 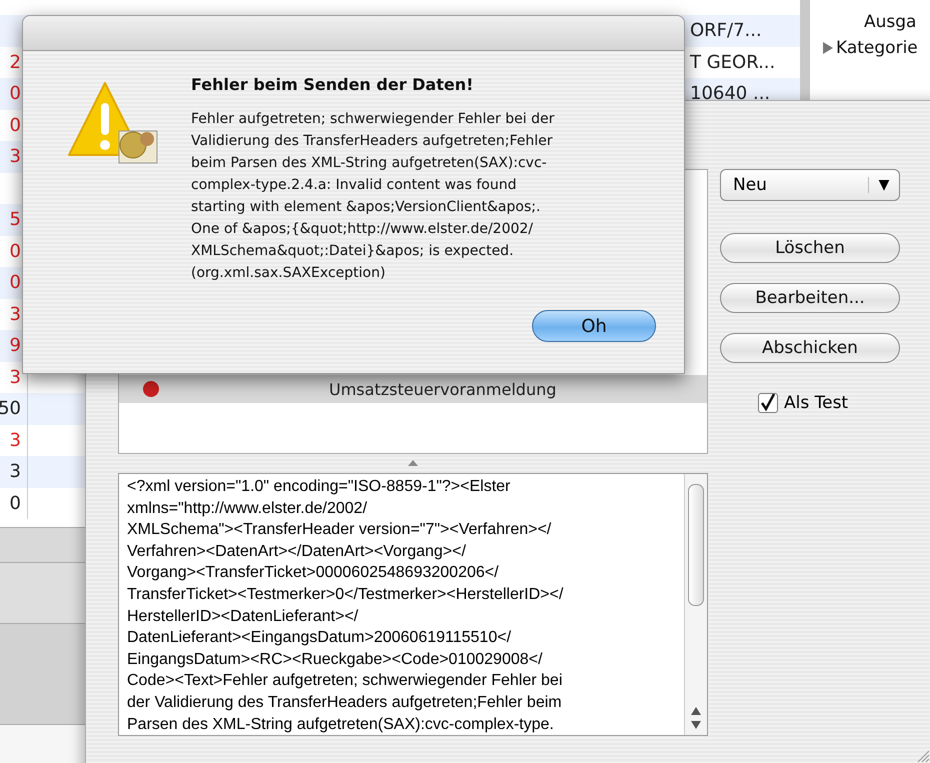 What do you see at coordinates (297, 552) in the screenshot?
I see `code-line: Verfahren><DatenArt></DatenArt><Vorgang></` at bounding box center [297, 552].